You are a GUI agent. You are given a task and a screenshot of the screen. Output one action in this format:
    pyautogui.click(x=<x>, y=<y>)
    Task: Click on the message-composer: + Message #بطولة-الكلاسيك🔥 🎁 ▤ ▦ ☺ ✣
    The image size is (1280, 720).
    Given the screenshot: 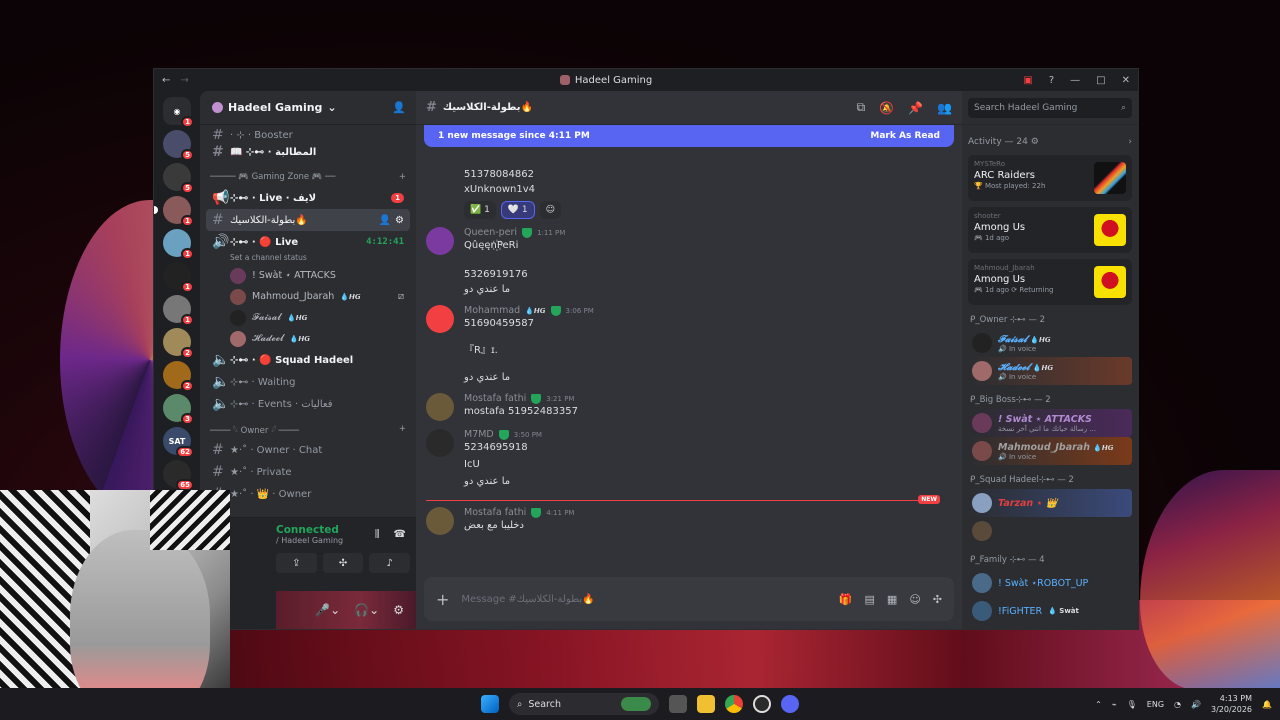 What is the action you would take?
    pyautogui.click(x=689, y=599)
    